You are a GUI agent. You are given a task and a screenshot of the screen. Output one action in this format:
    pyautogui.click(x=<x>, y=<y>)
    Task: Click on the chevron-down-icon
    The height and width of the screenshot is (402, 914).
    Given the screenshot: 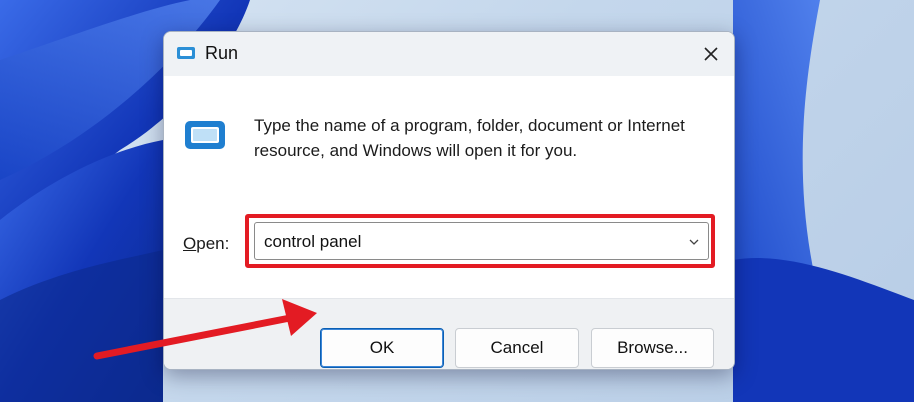 What is the action you would take?
    pyautogui.click(x=694, y=244)
    